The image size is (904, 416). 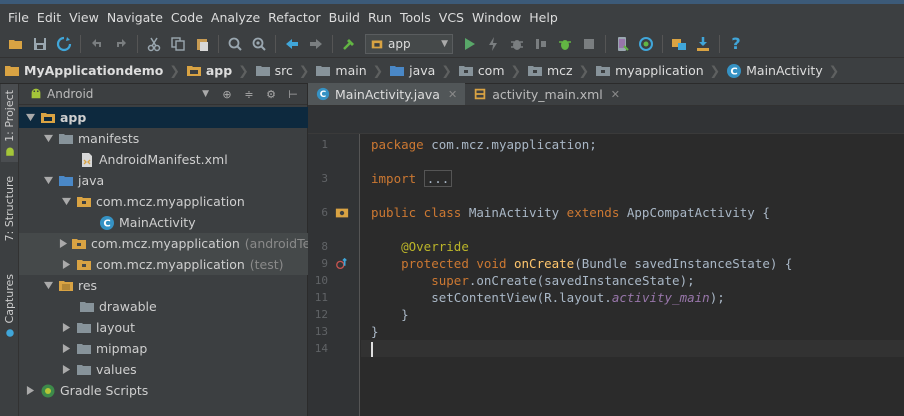 I want to click on menu-help: Help, so click(x=543, y=17).